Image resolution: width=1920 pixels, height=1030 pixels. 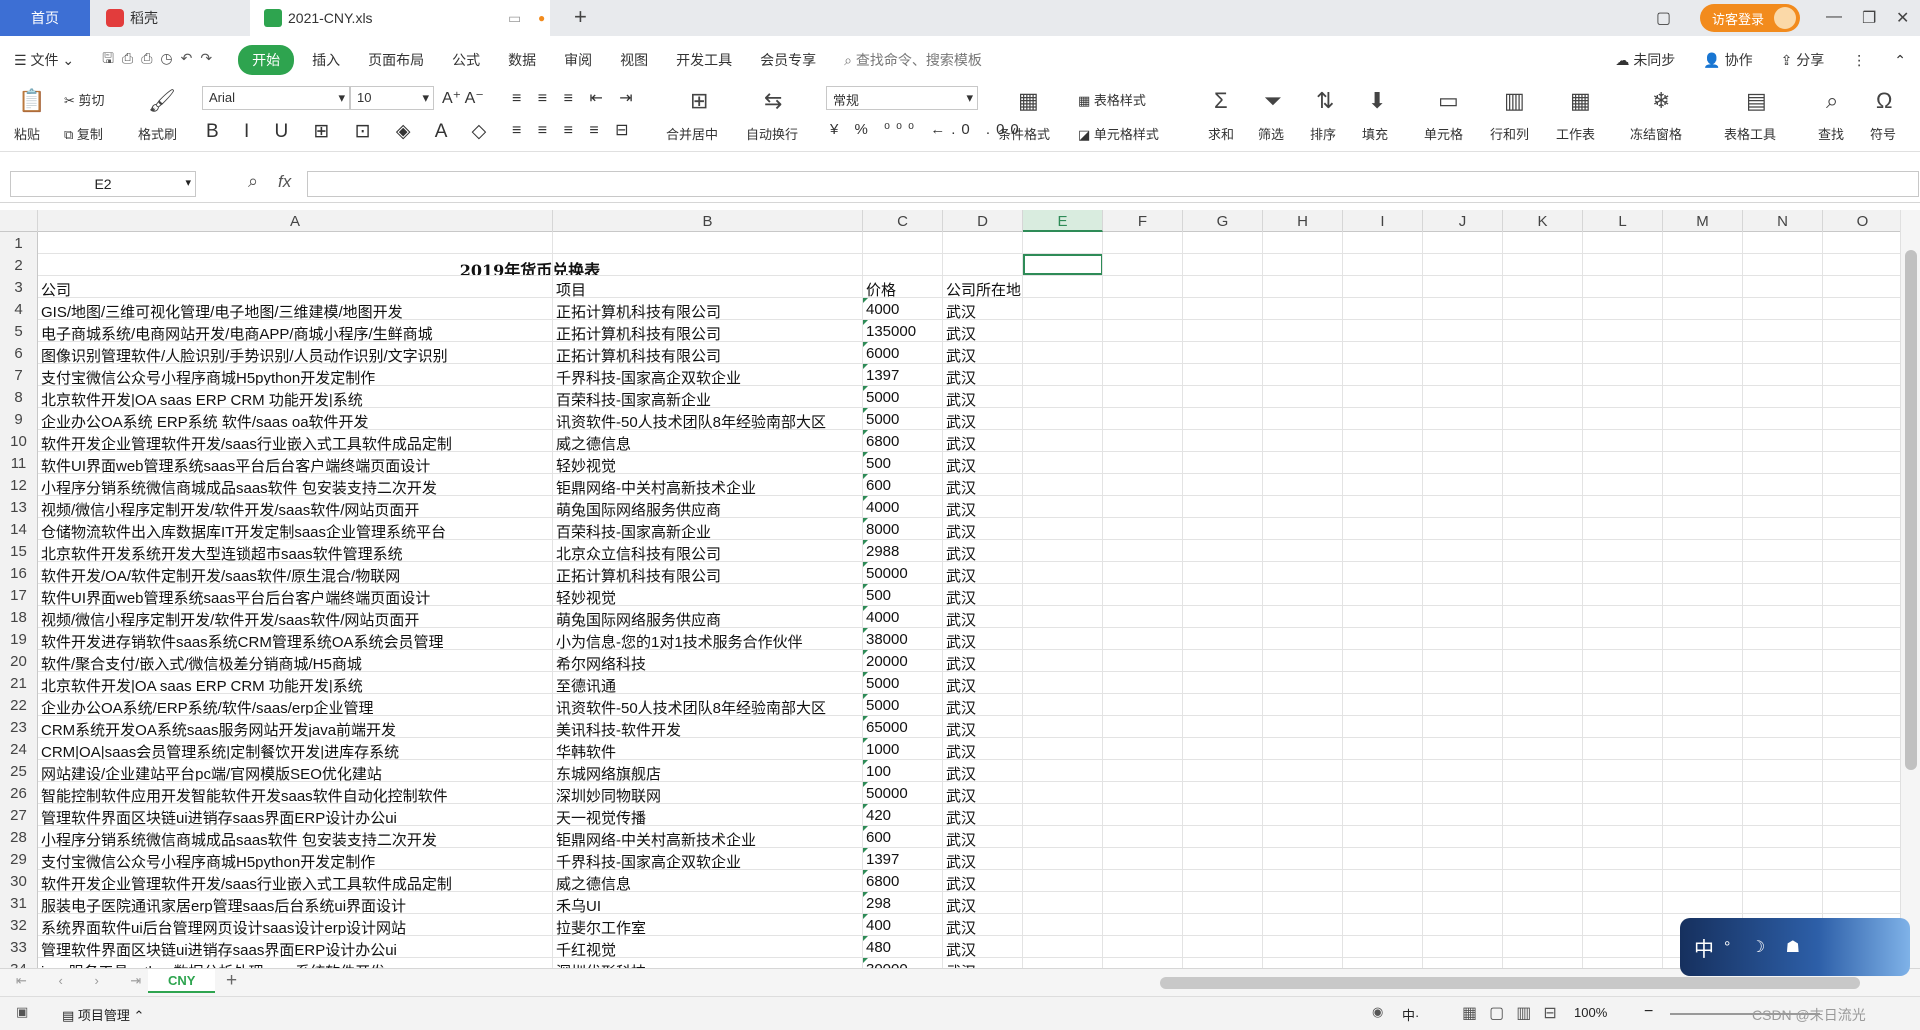 I want to click on column-header-l: L, so click(x=1623, y=221).